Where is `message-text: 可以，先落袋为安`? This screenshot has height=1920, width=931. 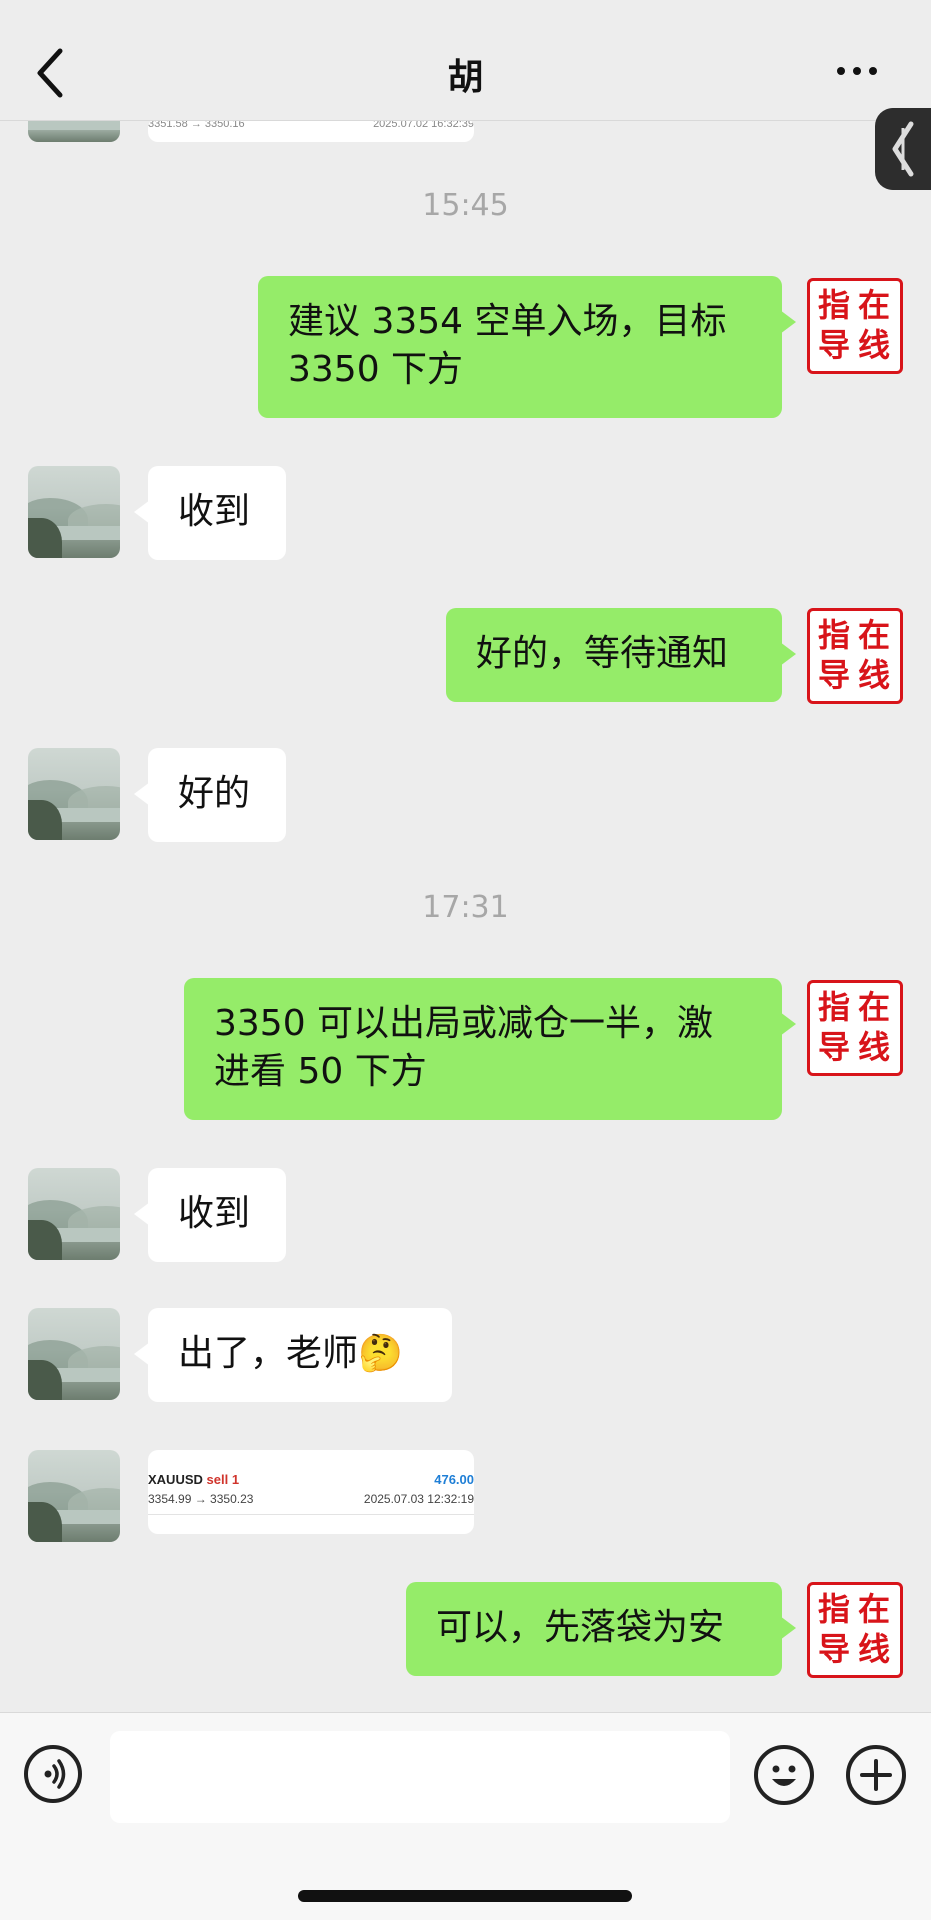 message-text: 可以，先落袋为安 is located at coordinates (580, 1627).